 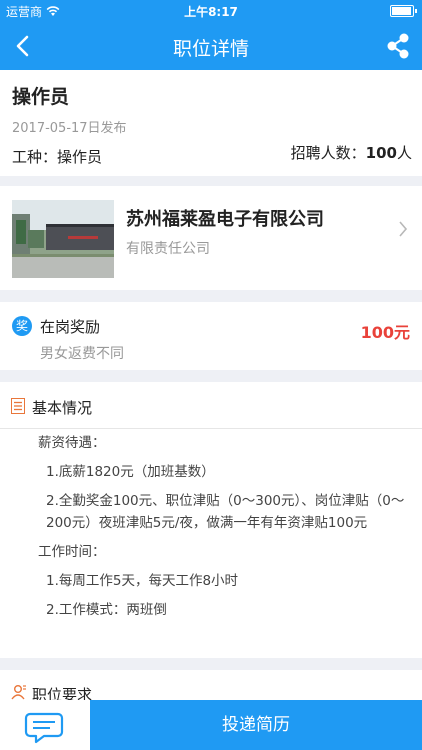 I want to click on bottom-bar: 投递简历, so click(x=211, y=725).